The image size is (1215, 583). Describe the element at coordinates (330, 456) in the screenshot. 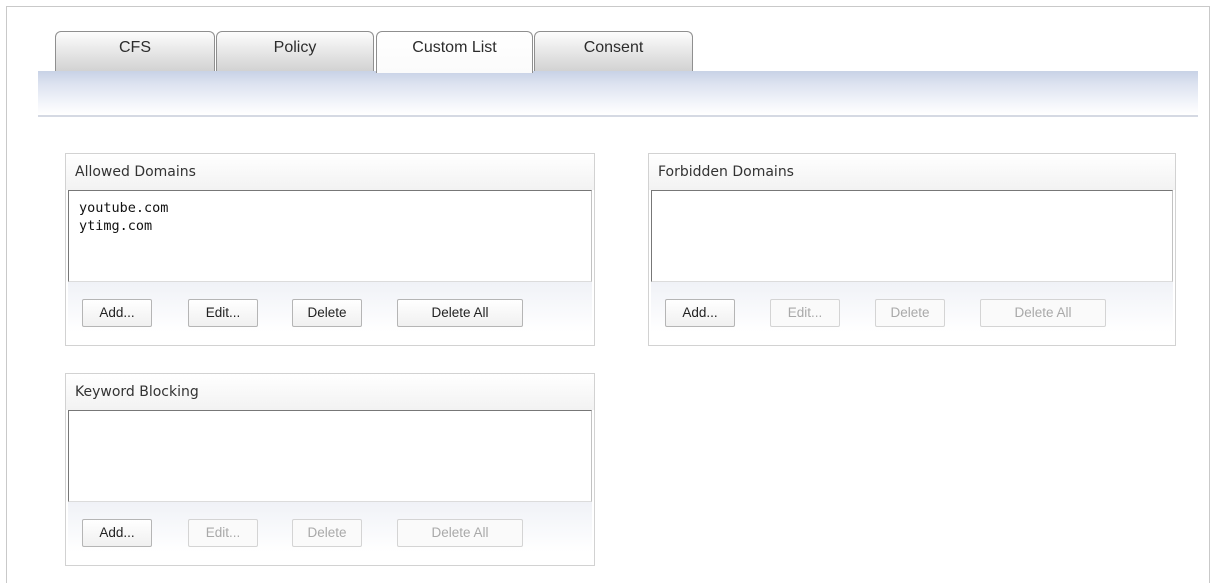

I see `keyword-blocking-list` at that location.